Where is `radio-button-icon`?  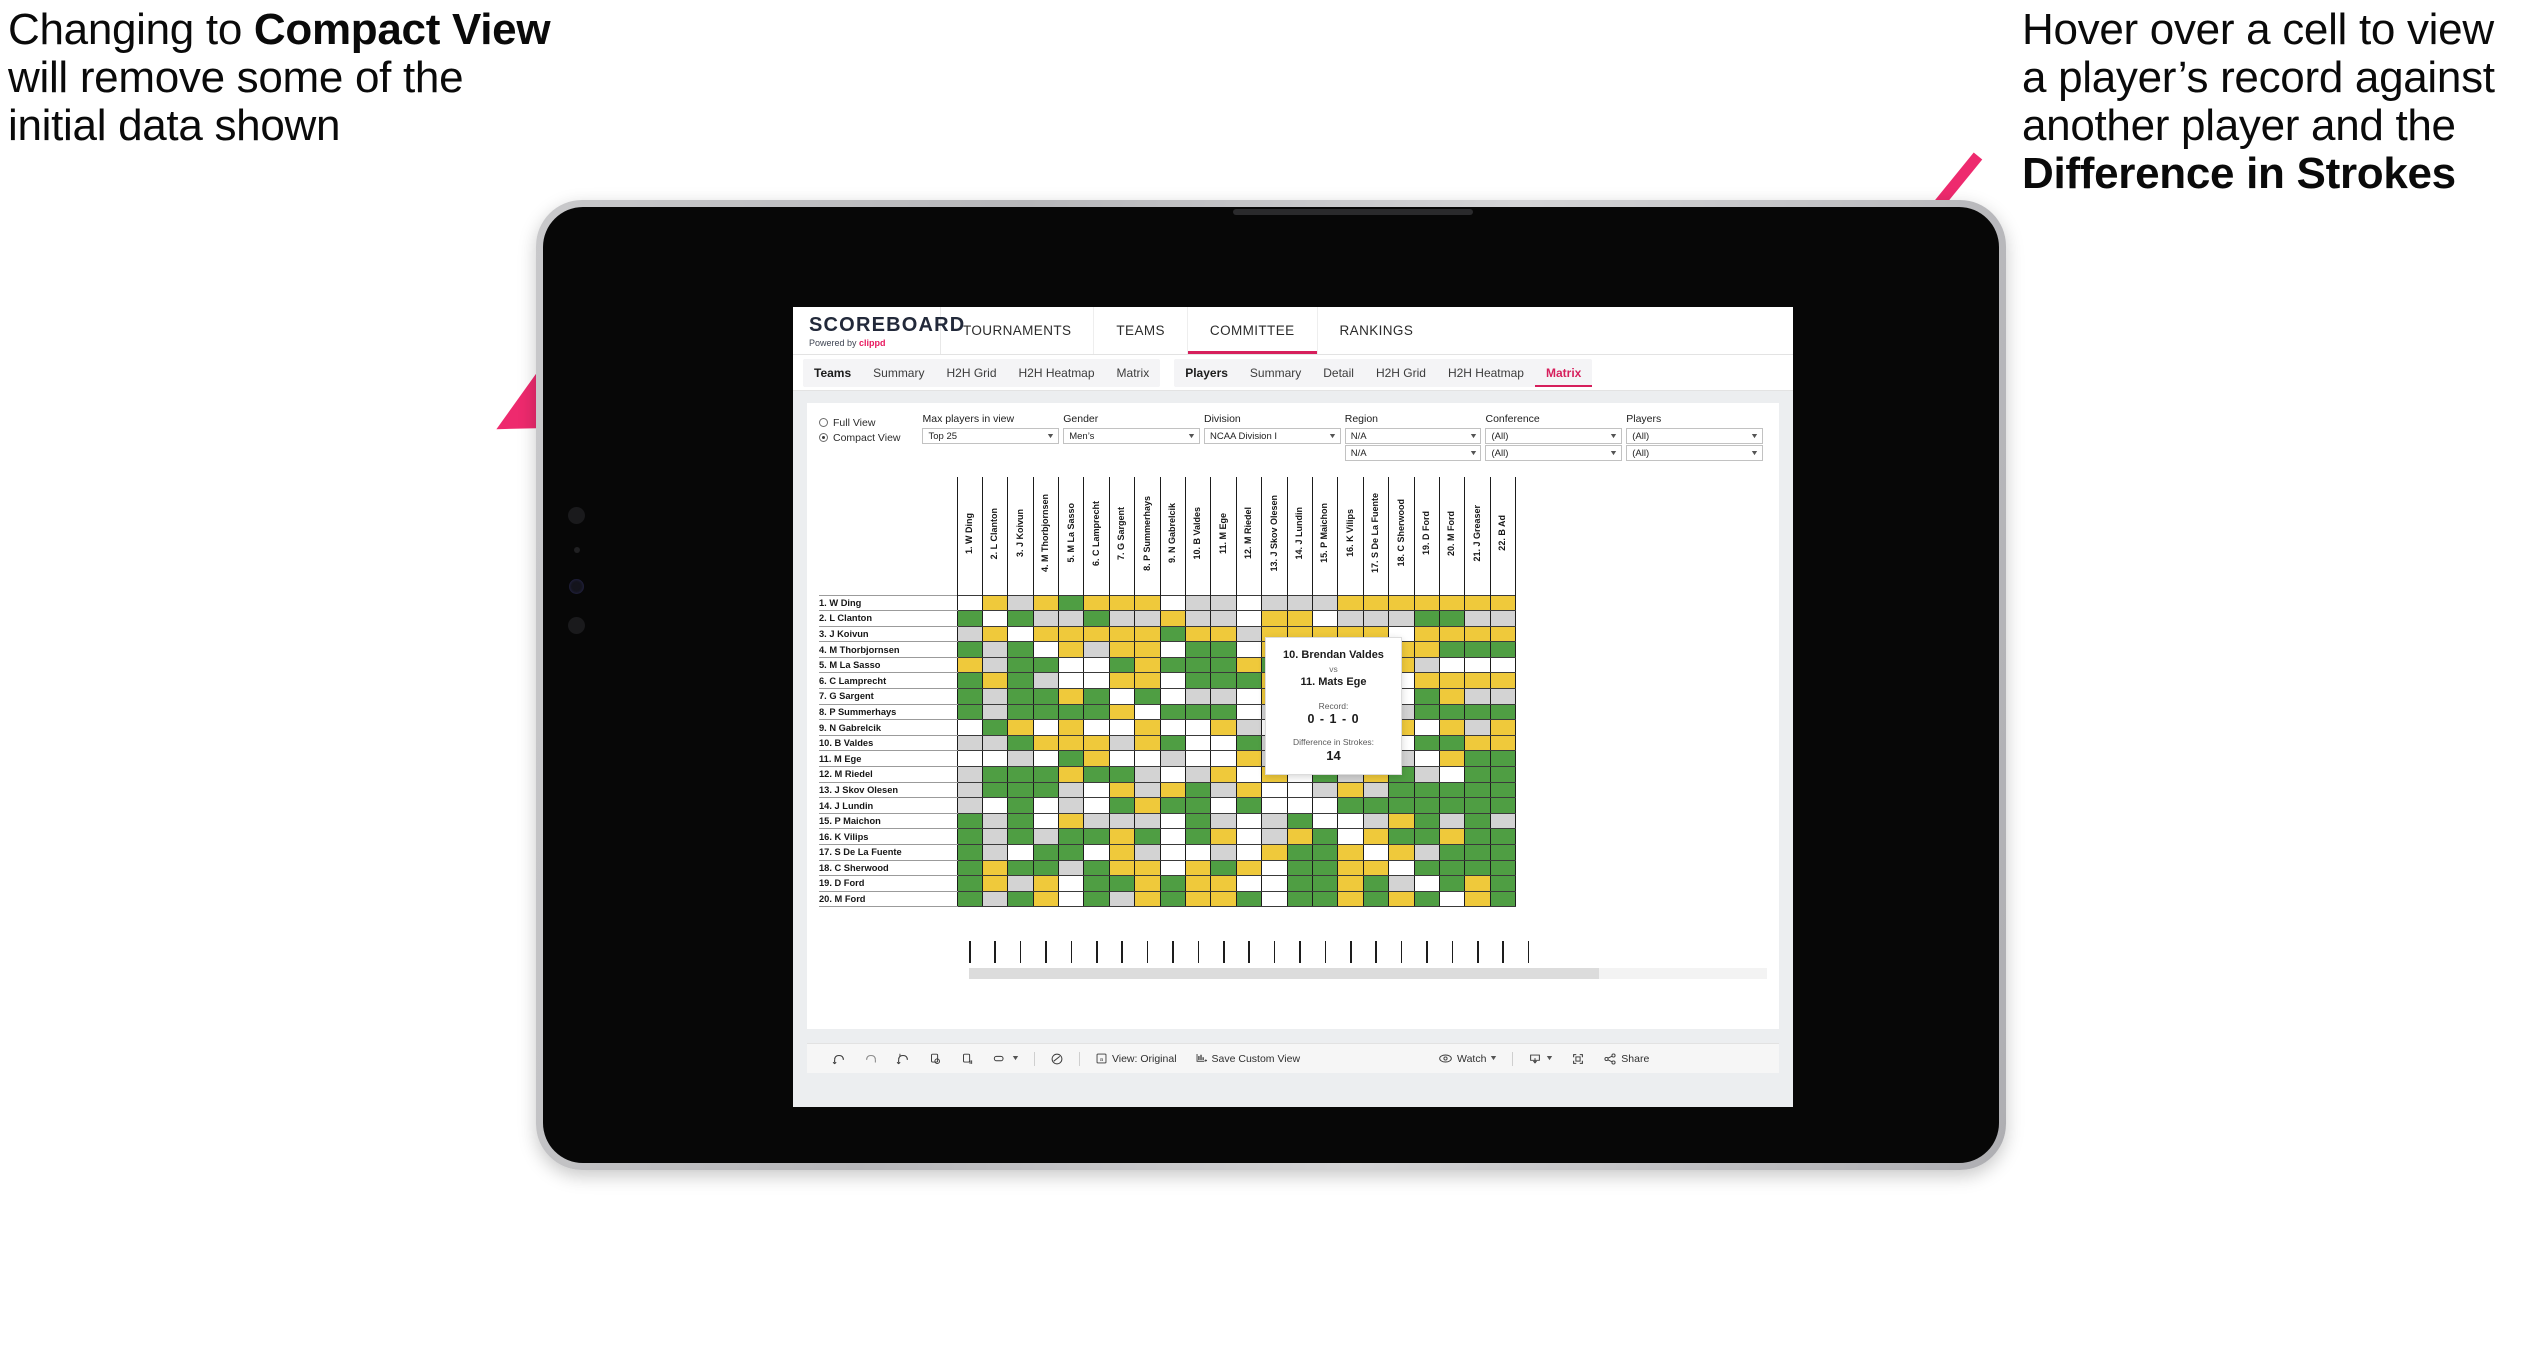
radio-button-icon is located at coordinates (823, 422).